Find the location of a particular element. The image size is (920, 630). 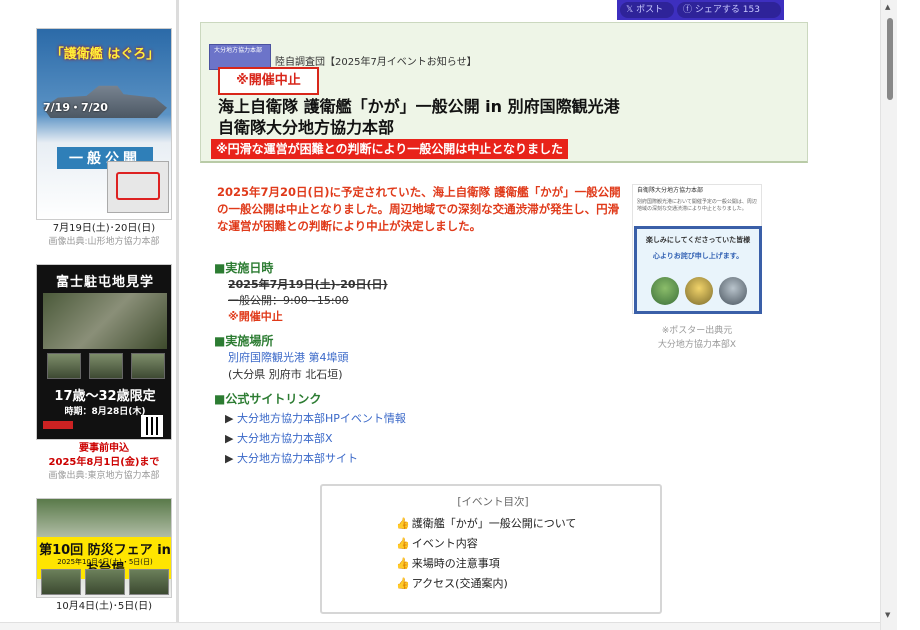

share-bar: 𝕏 ポスト ⓕ シェアする 153 is located at coordinates (700, 10).